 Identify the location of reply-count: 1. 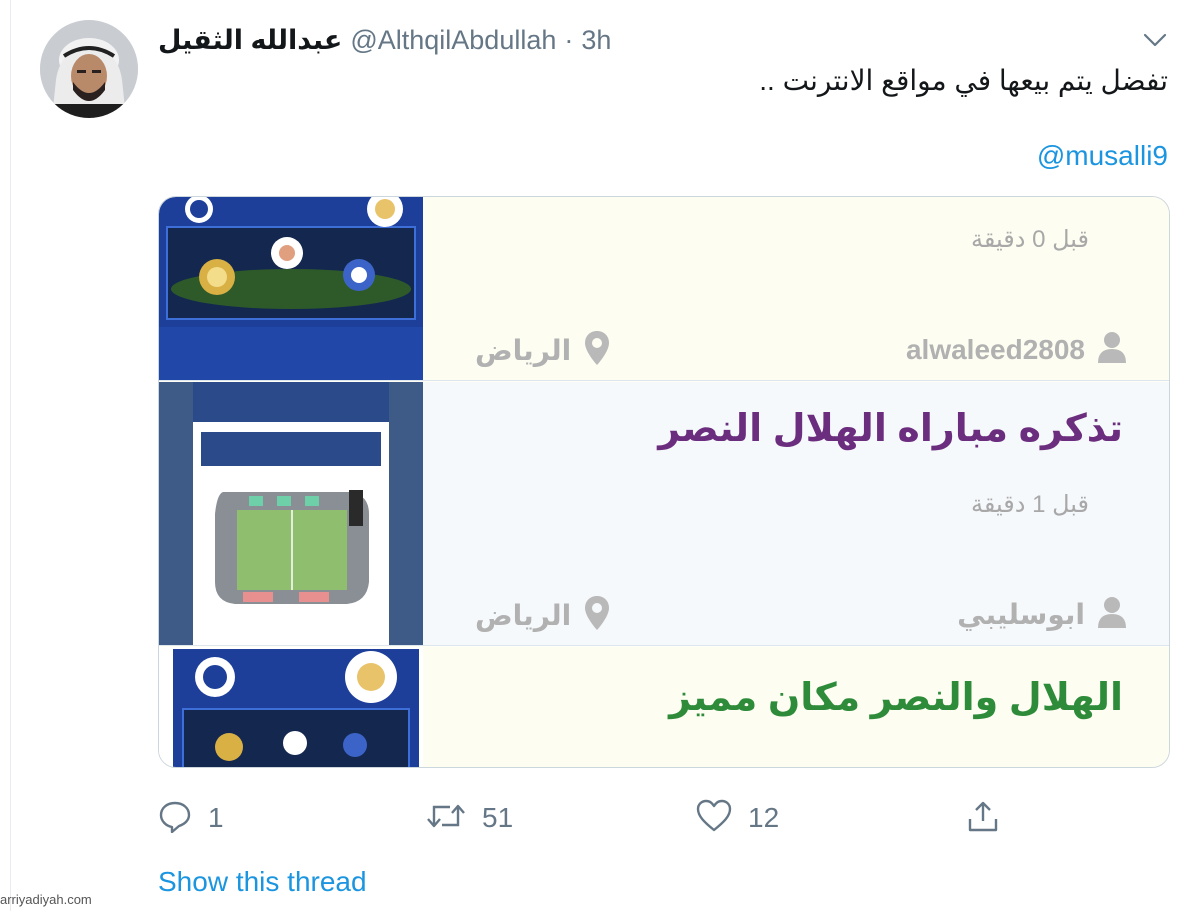
(216, 817).